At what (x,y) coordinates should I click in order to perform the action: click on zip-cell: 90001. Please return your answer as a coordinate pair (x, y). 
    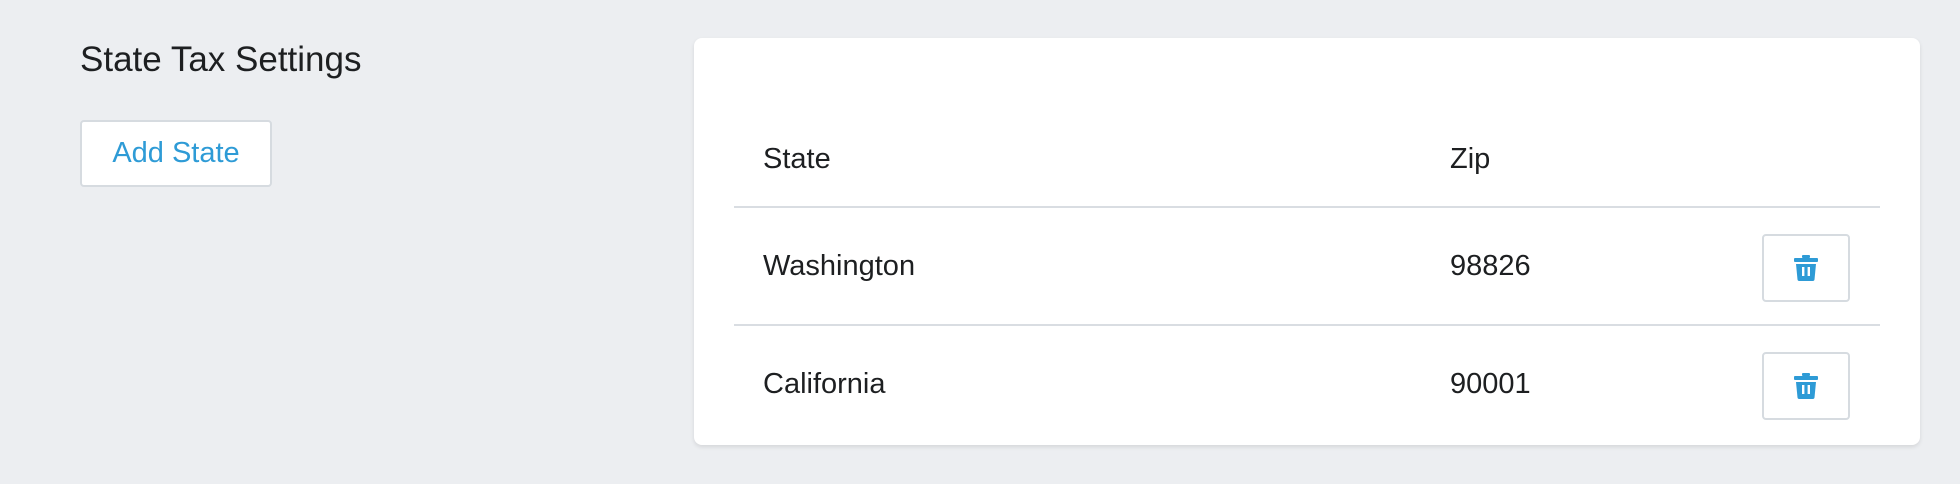
    Looking at the image, I should click on (1490, 384).